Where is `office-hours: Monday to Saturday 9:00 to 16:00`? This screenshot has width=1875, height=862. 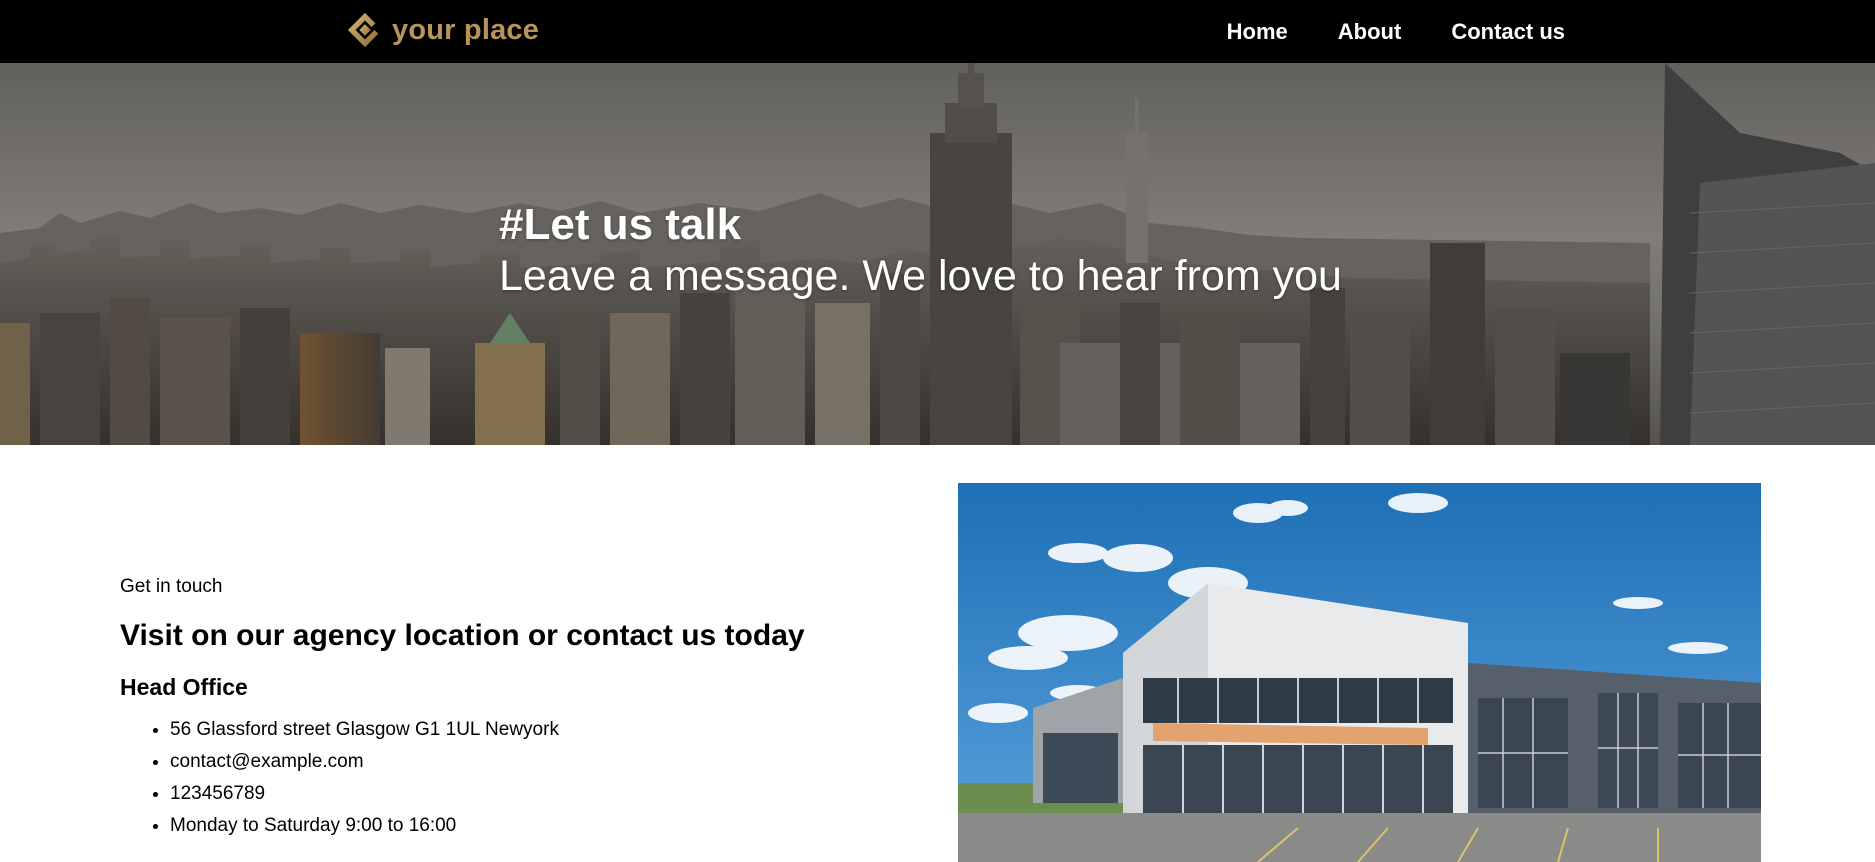
office-hours: Monday to Saturday 9:00 to 16:00 is located at coordinates (525, 826).